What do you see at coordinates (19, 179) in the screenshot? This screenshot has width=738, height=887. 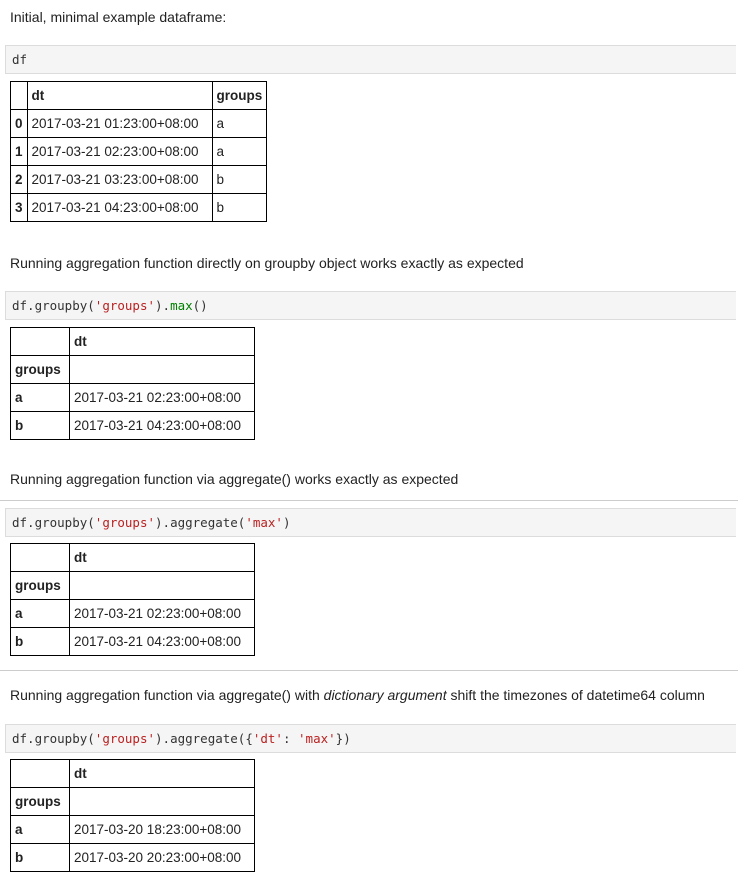 I see `index-cell: 2` at bounding box center [19, 179].